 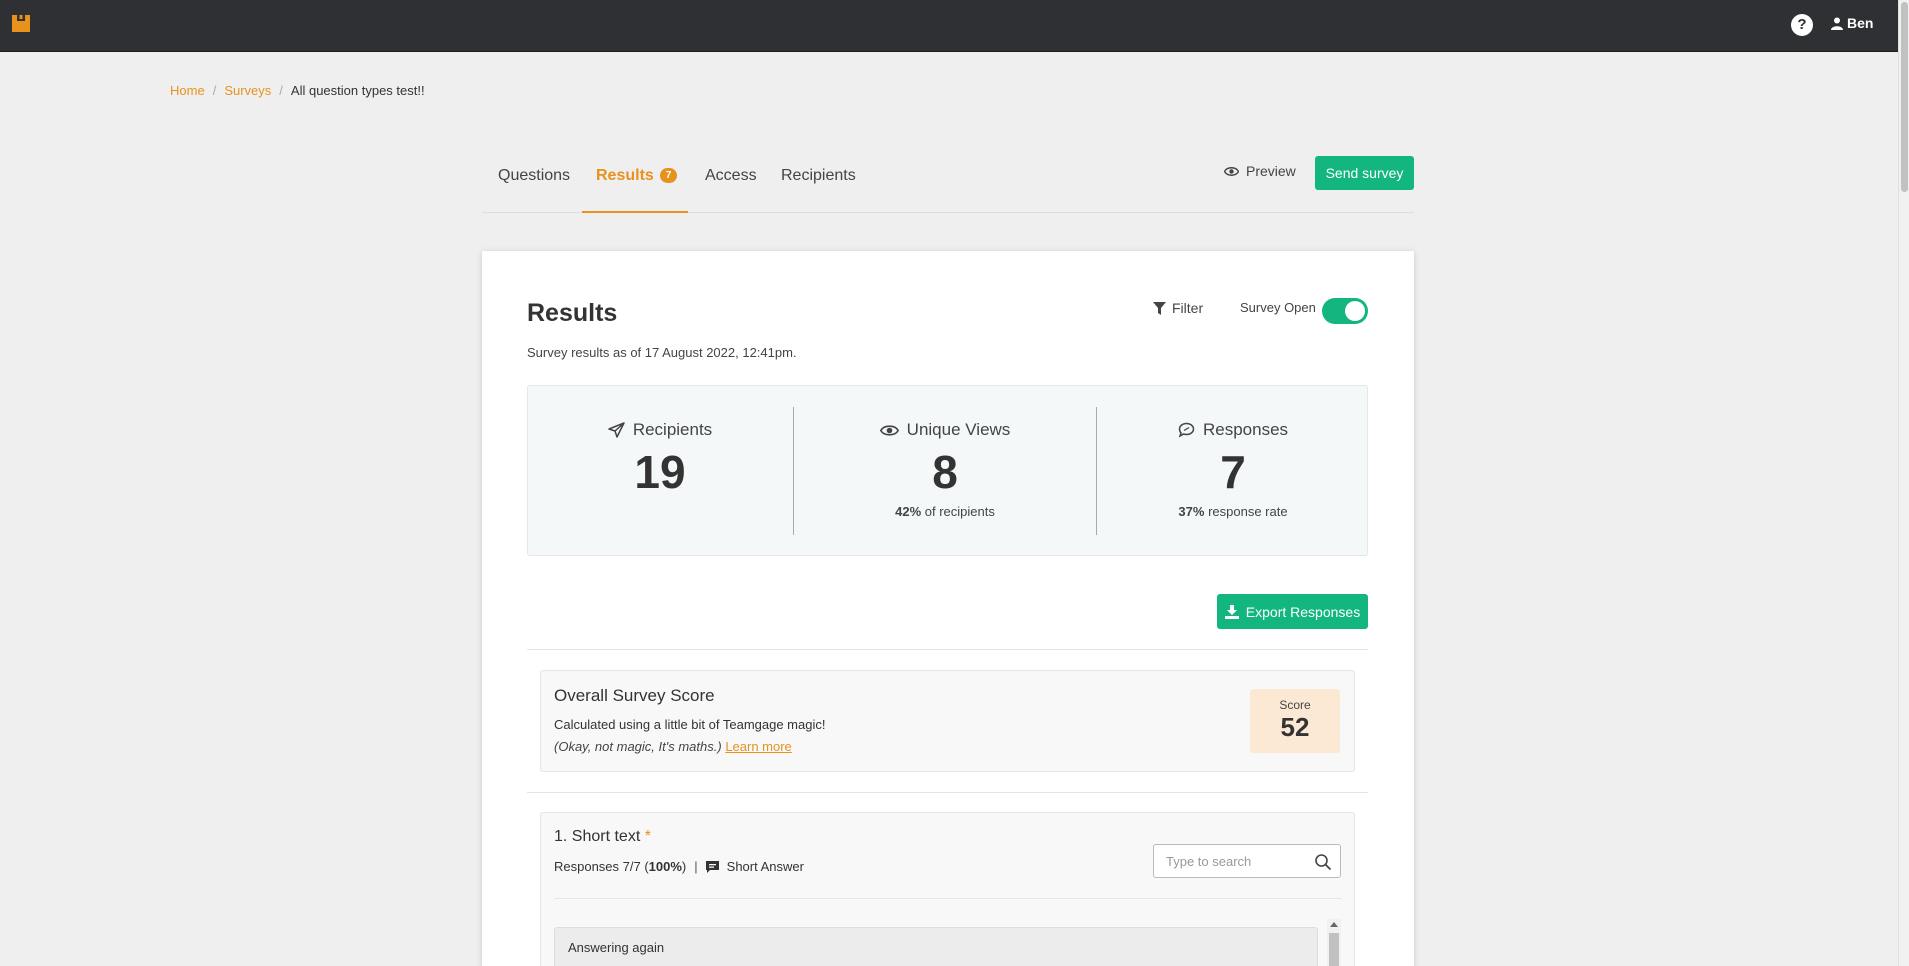 What do you see at coordinates (21, 23) in the screenshot?
I see `teamgage-logo-icon` at bounding box center [21, 23].